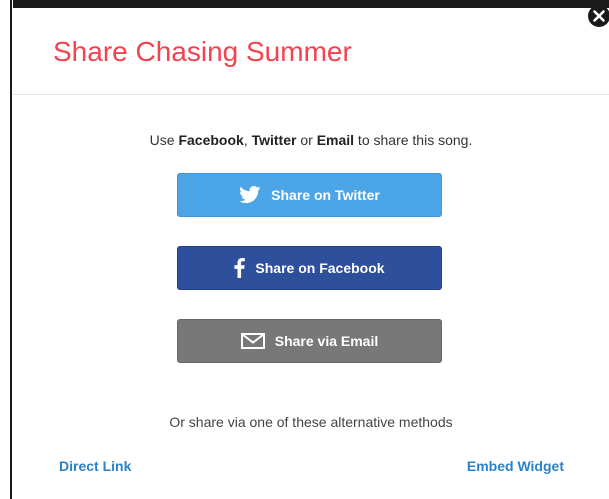  What do you see at coordinates (211, 140) in the screenshot?
I see `instructions-facebook: Facebook` at bounding box center [211, 140].